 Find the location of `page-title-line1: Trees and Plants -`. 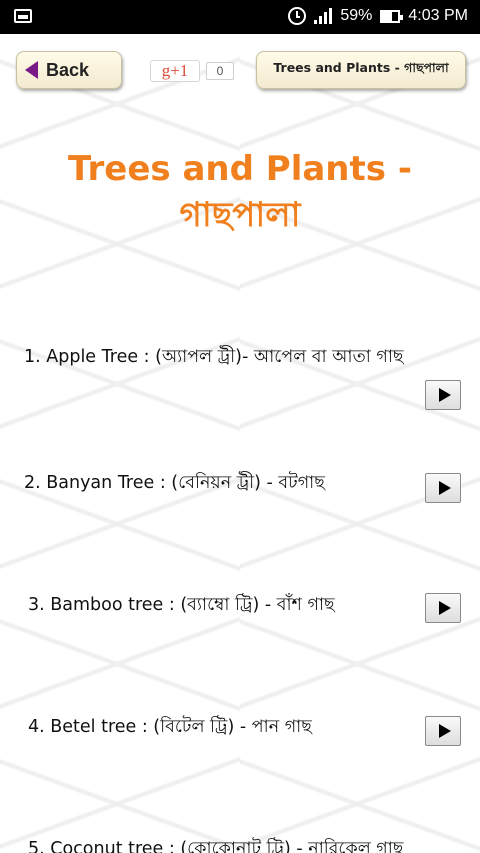

page-title-line1: Trees and Plants - is located at coordinates (240, 169).